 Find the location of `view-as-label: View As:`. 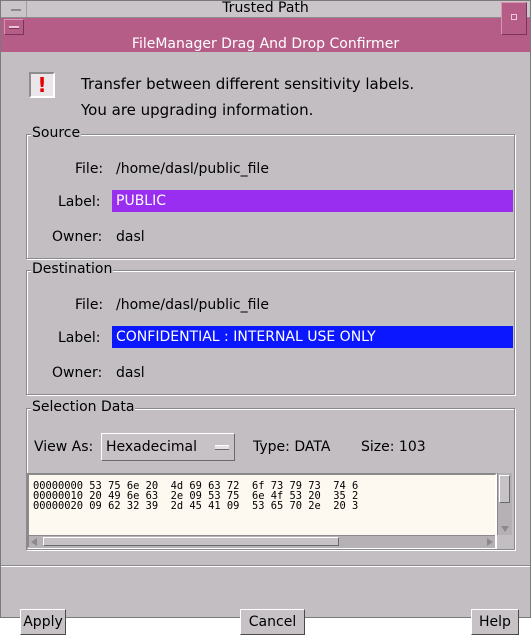

view-as-label: View As: is located at coordinates (64, 447).